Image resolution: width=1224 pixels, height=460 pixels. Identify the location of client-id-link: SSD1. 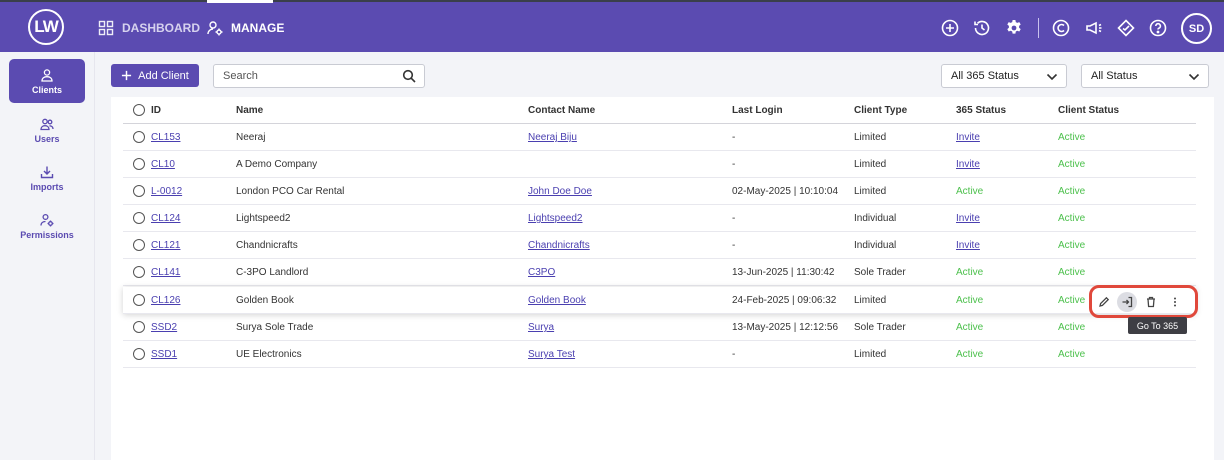
(164, 354).